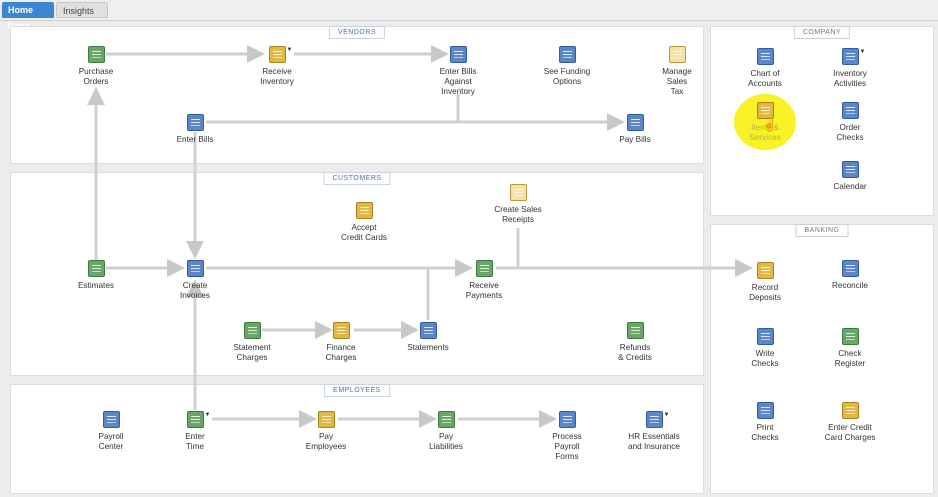 This screenshot has width=938, height=497. What do you see at coordinates (252, 342) in the screenshot?
I see `statement-charges-node: Statement Charges` at bounding box center [252, 342].